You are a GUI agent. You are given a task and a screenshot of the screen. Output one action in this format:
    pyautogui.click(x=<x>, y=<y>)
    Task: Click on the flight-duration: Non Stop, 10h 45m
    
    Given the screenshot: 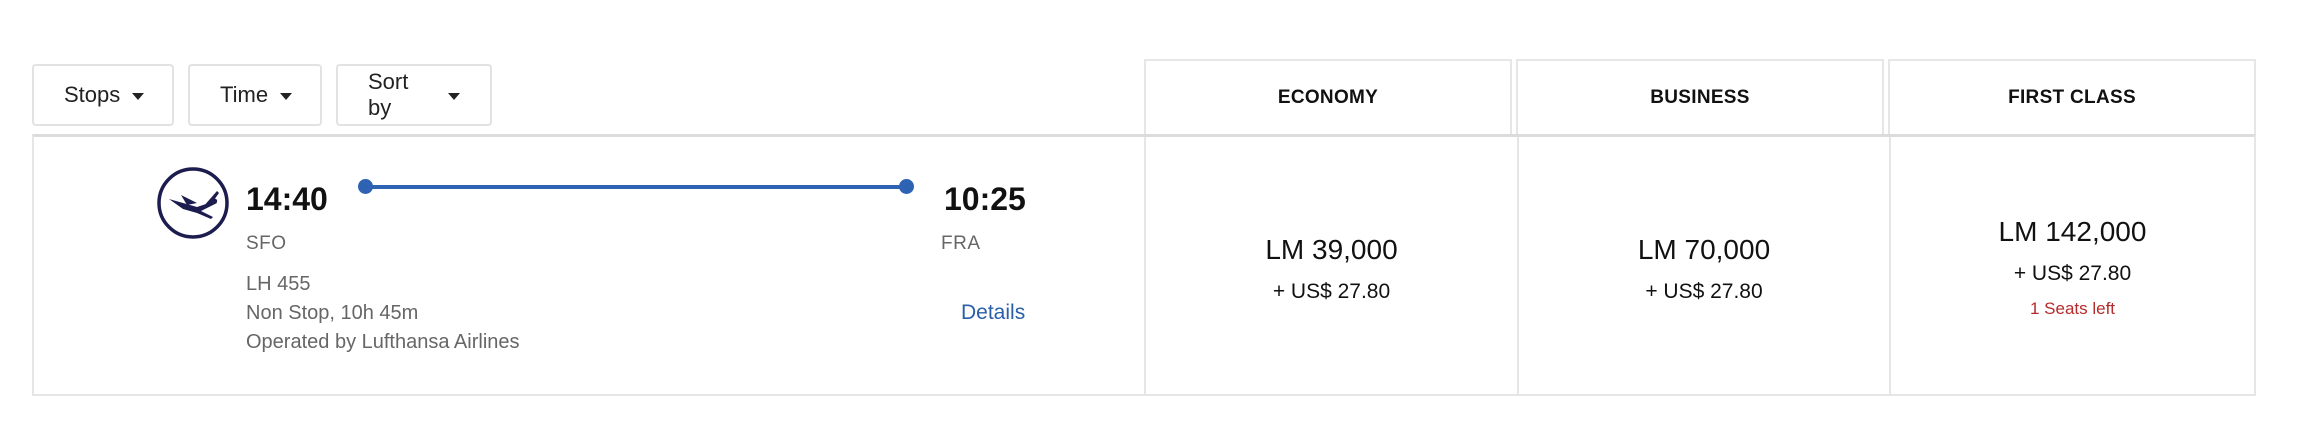 What is the action you would take?
    pyautogui.click(x=332, y=313)
    